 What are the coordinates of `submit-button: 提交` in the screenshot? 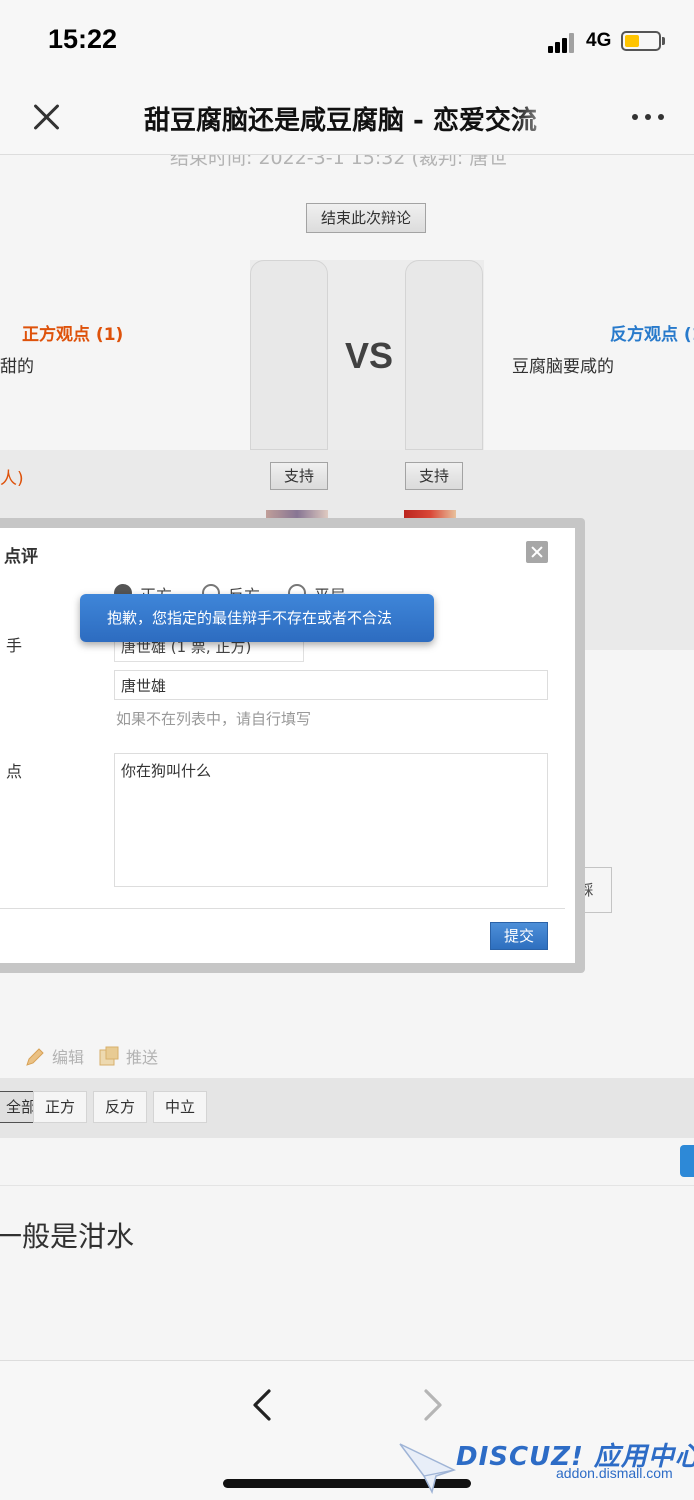 It's located at (519, 936).